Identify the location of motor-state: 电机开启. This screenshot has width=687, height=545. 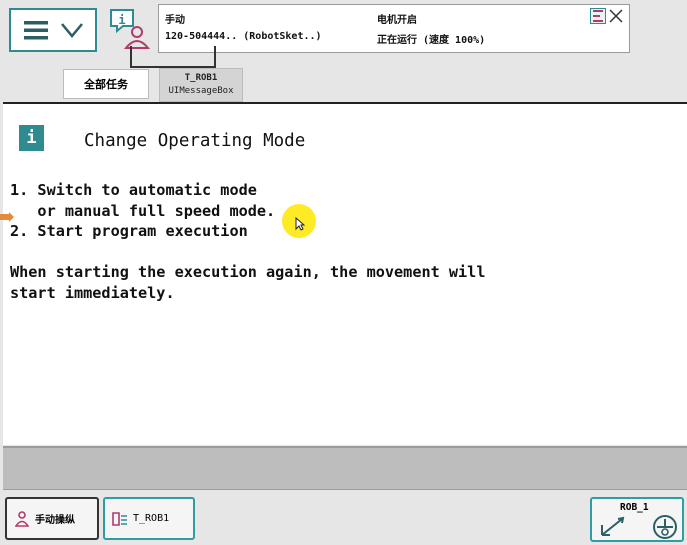
(397, 20).